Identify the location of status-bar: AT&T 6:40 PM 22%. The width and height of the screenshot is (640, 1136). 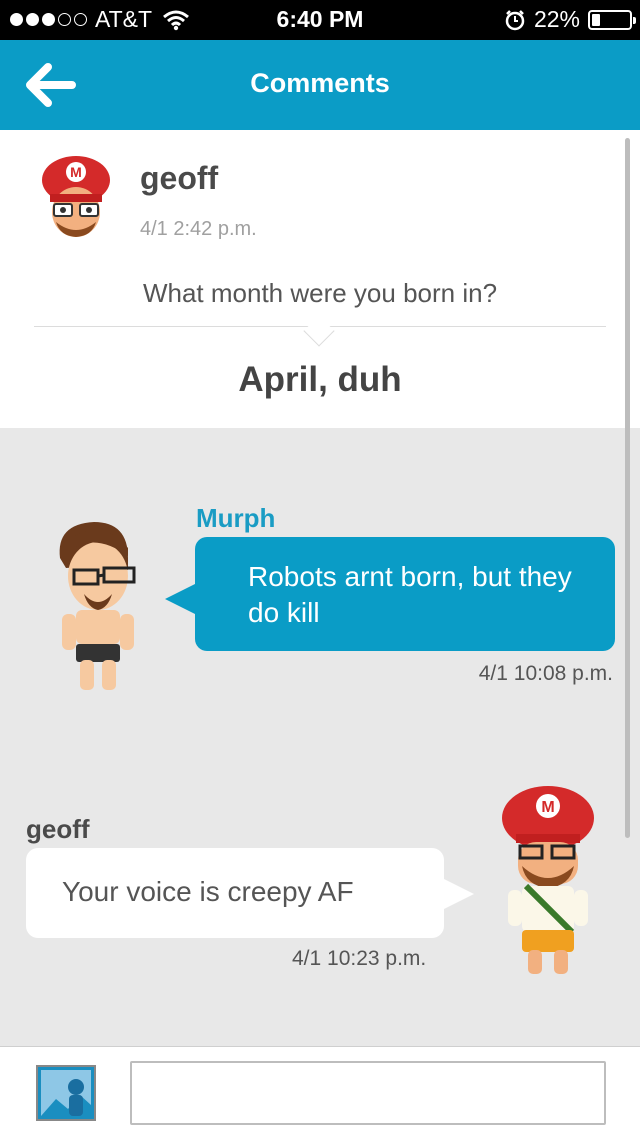
(320, 20).